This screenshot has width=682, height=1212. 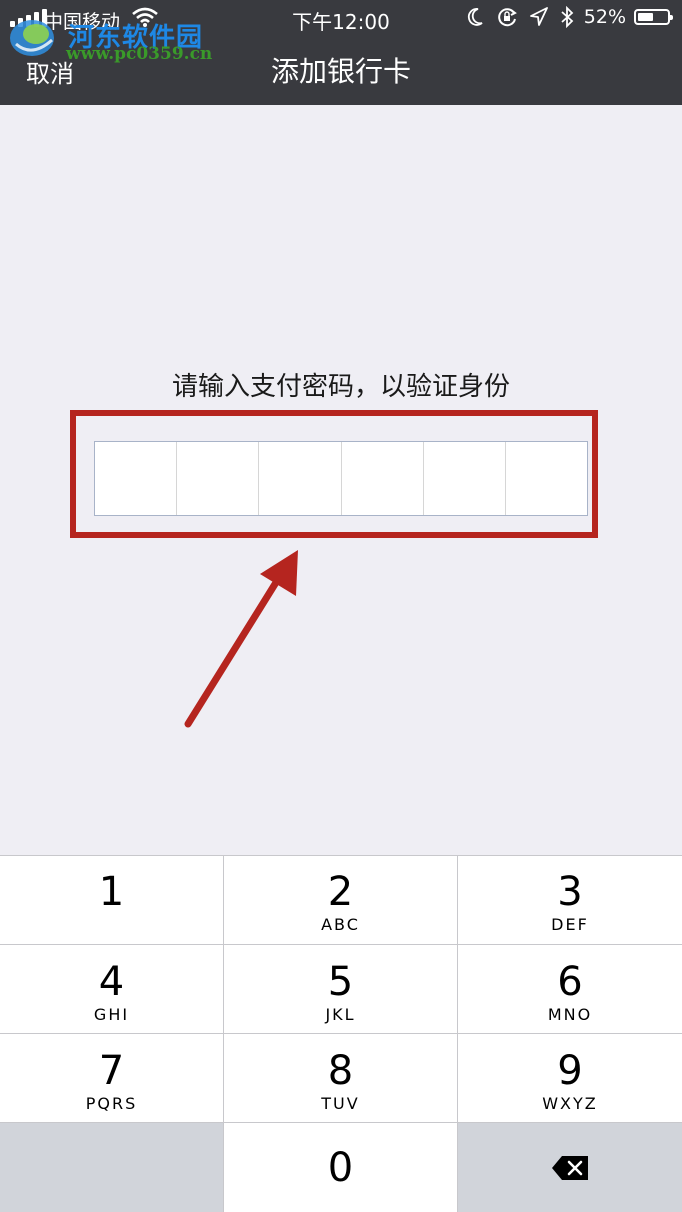 What do you see at coordinates (604, 17) in the screenshot?
I see `battery-percent: 52%` at bounding box center [604, 17].